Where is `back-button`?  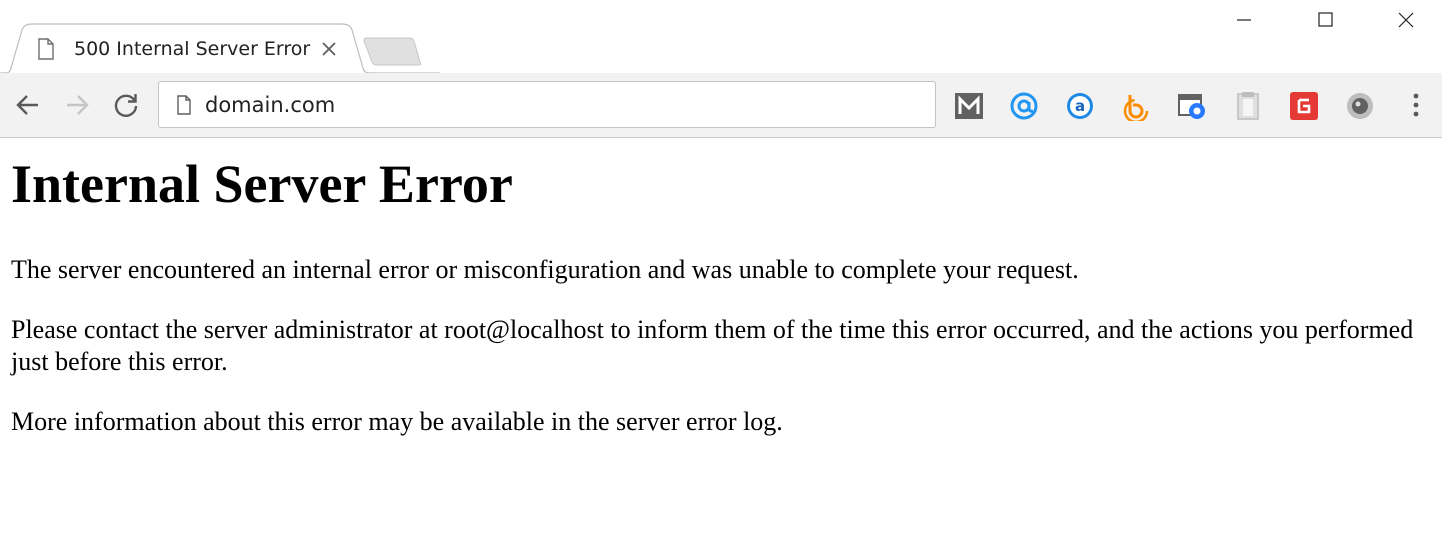
back-button is located at coordinates (28, 105).